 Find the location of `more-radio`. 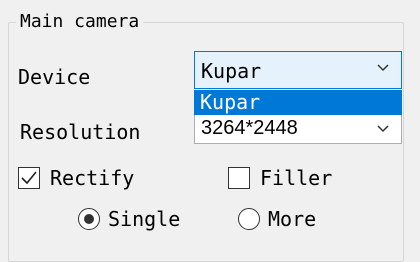

more-radio is located at coordinates (249, 219).